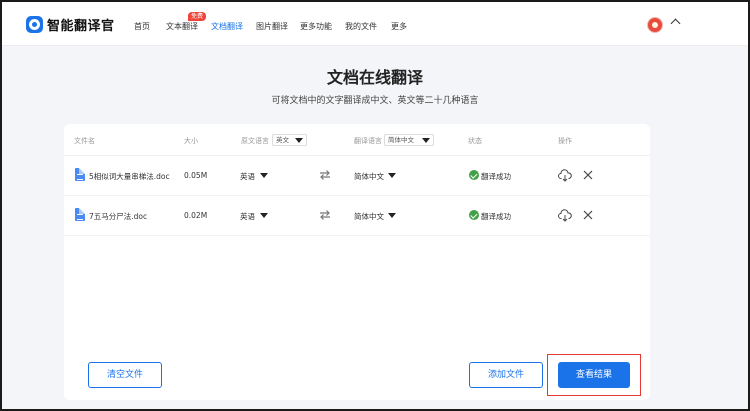 The width and height of the screenshot is (750, 411). I want to click on nav-text-translate: 文本翻译, so click(182, 26).